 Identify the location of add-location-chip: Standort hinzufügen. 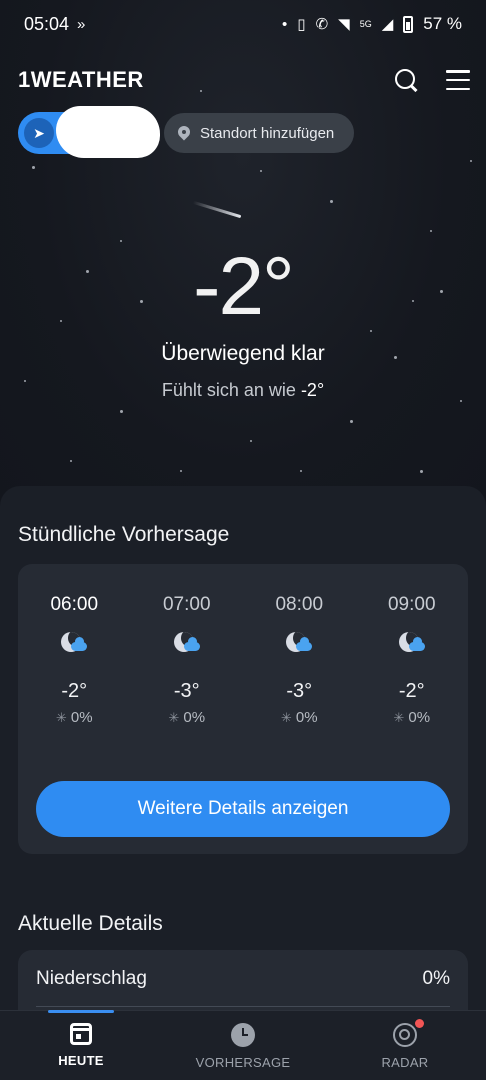
(259, 133).